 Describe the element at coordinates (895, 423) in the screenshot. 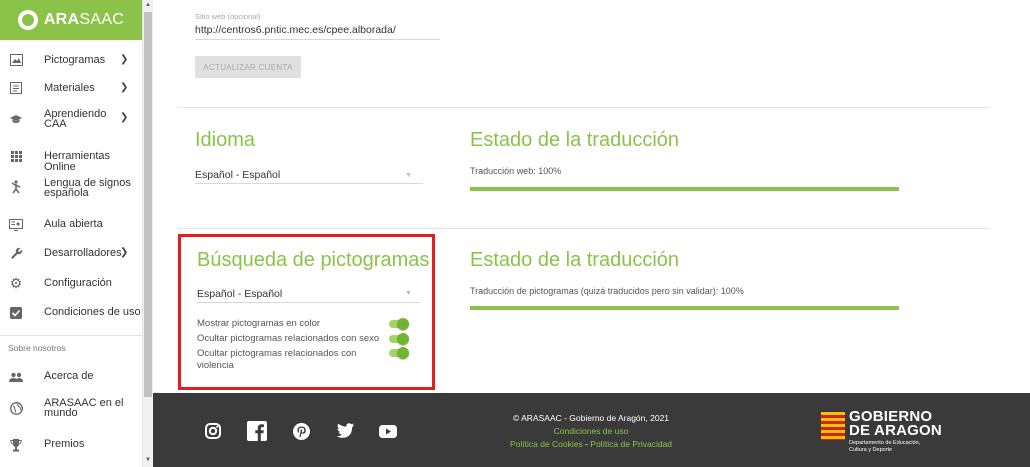

I see `gov-logo-title: GOBIERNO DE ARAGON` at that location.